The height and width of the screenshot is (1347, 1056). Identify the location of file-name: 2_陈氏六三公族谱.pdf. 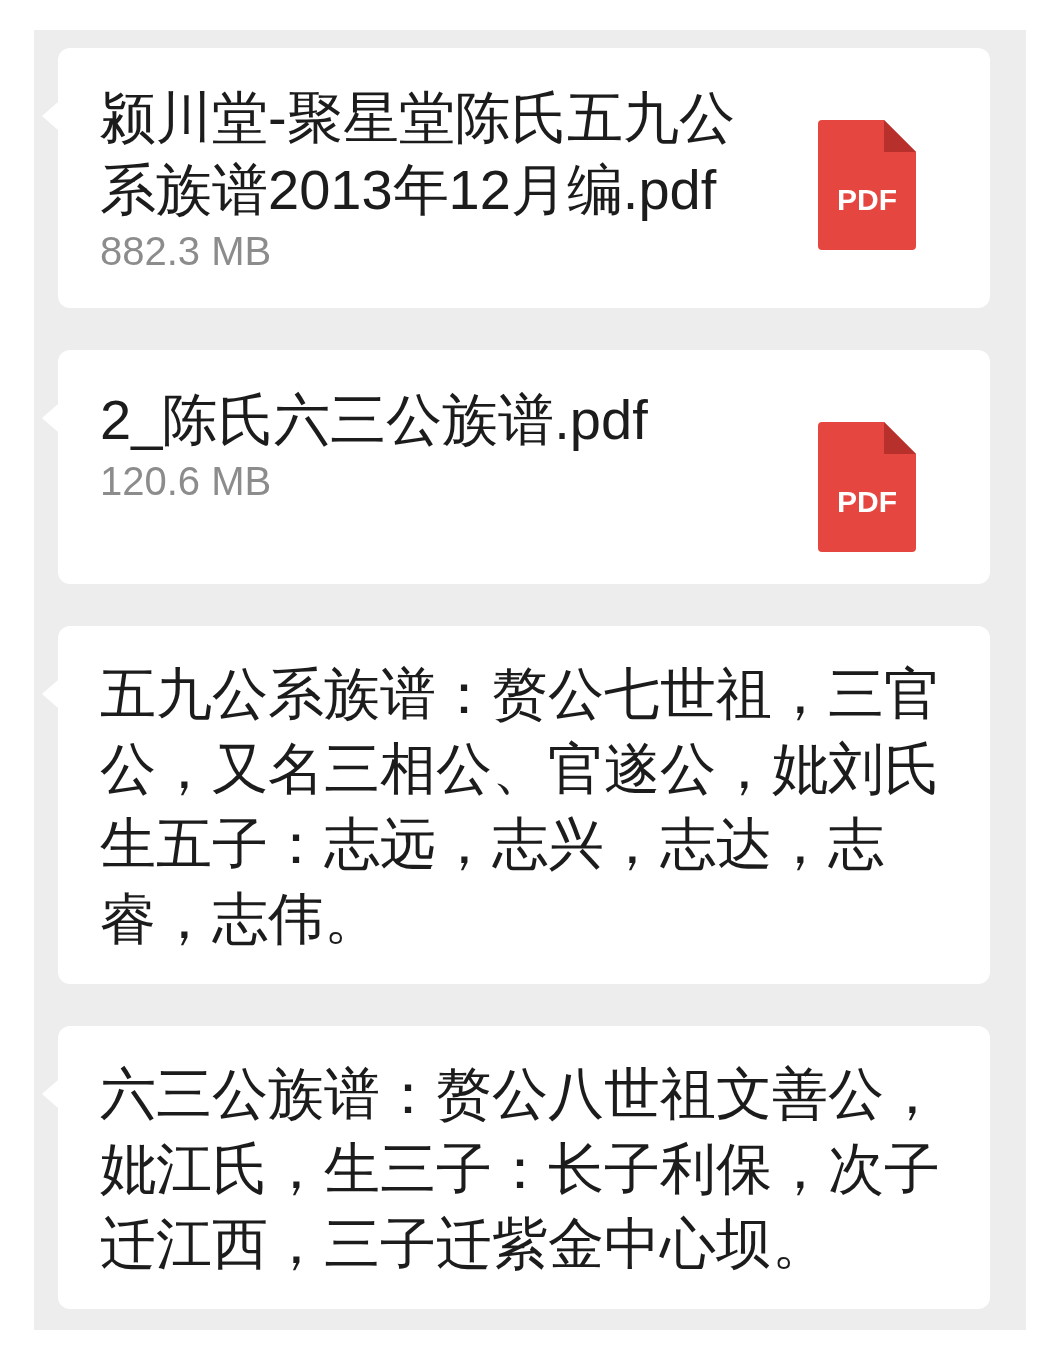
(374, 420).